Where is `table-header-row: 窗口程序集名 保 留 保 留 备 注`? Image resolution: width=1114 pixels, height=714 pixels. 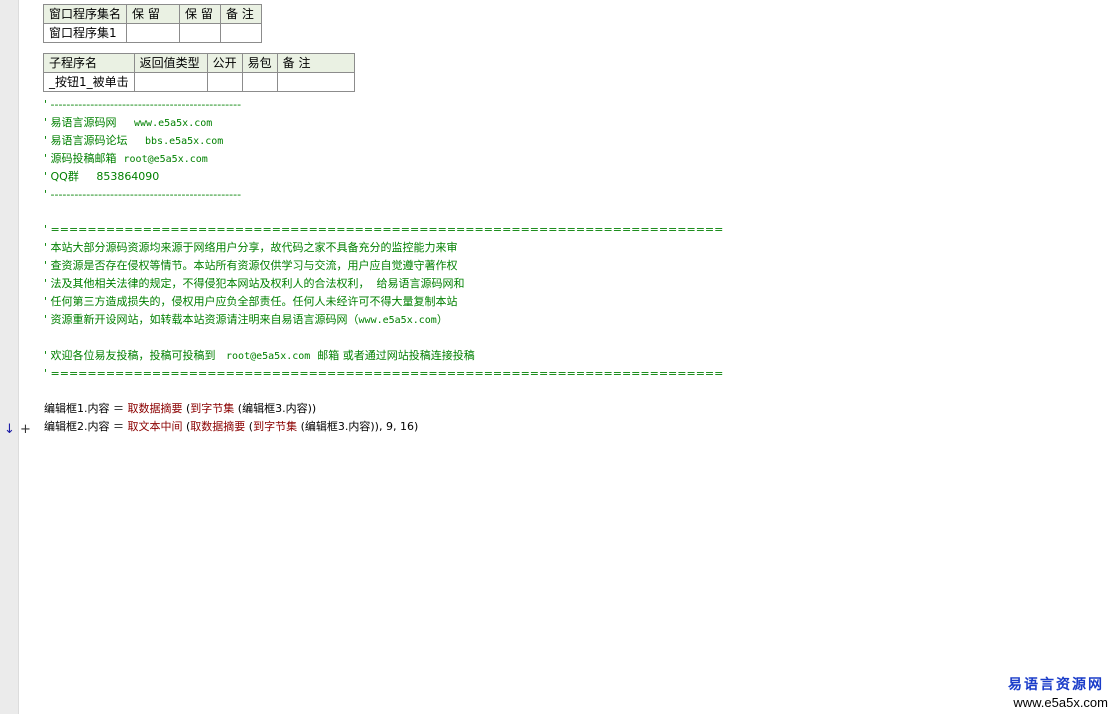
table-header-row: 窗口程序集名 保 留 保 留 备 注 is located at coordinates (152, 14).